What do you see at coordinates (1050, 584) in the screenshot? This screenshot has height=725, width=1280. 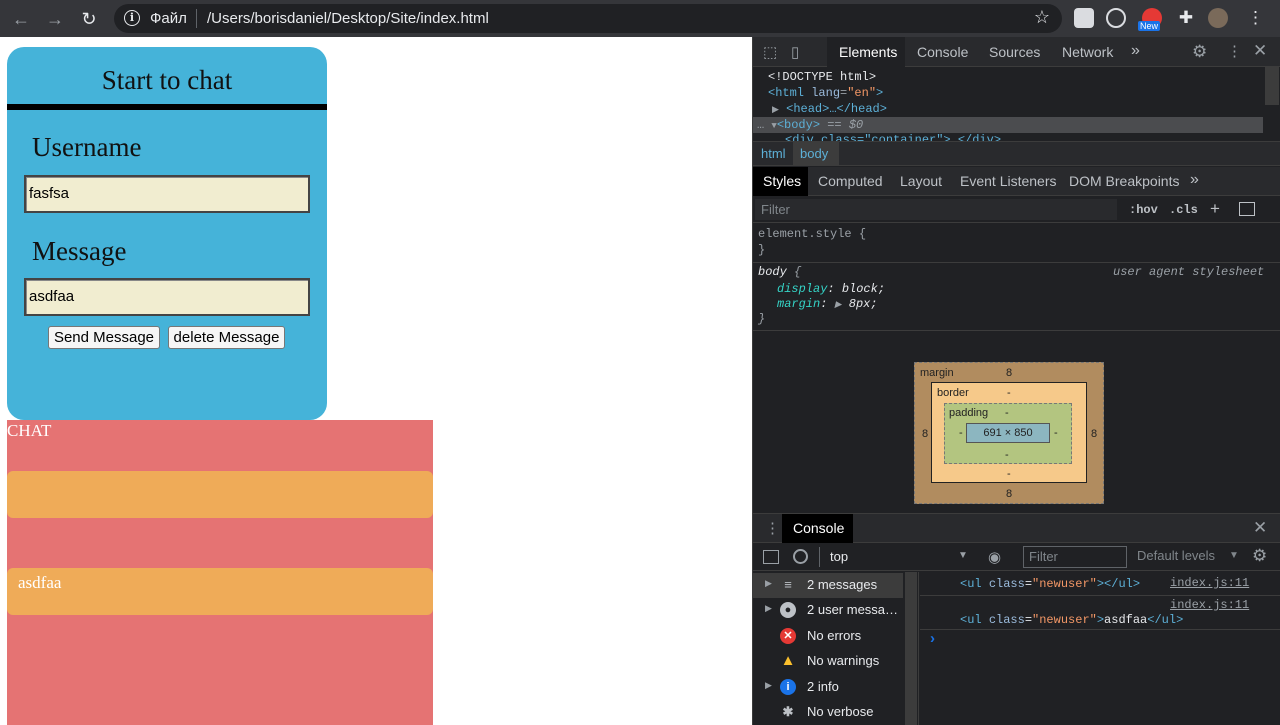 I see `console-log-line: <ul class="newuser"></ul>` at bounding box center [1050, 584].